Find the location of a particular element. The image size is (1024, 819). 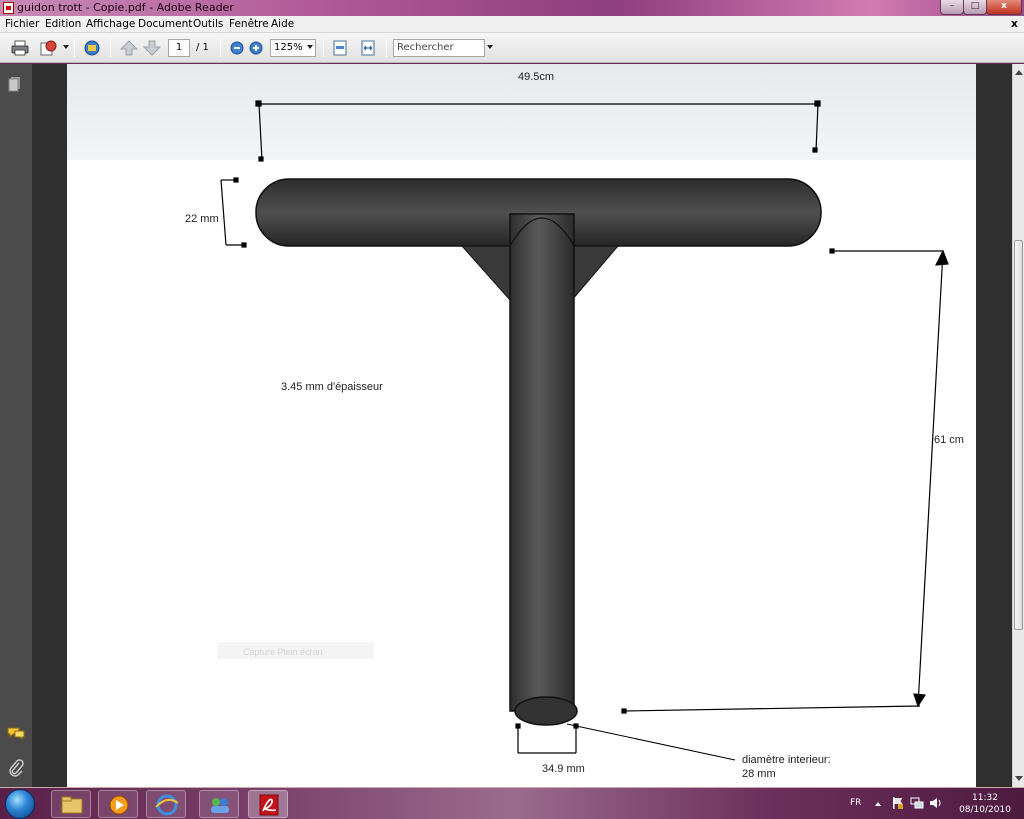

adobe-reader-icon is located at coordinates (269, 805).